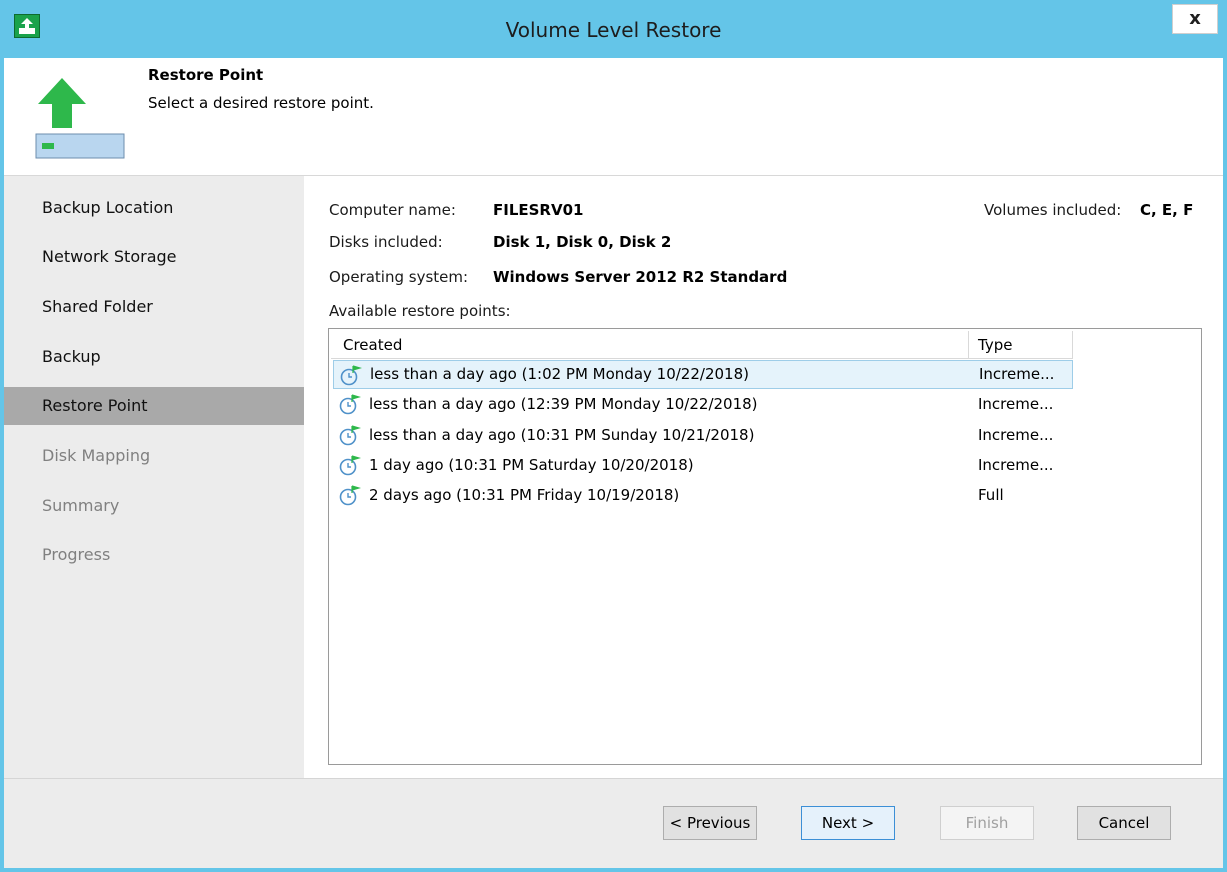  I want to click on volume-restore-icon, so click(80, 118).